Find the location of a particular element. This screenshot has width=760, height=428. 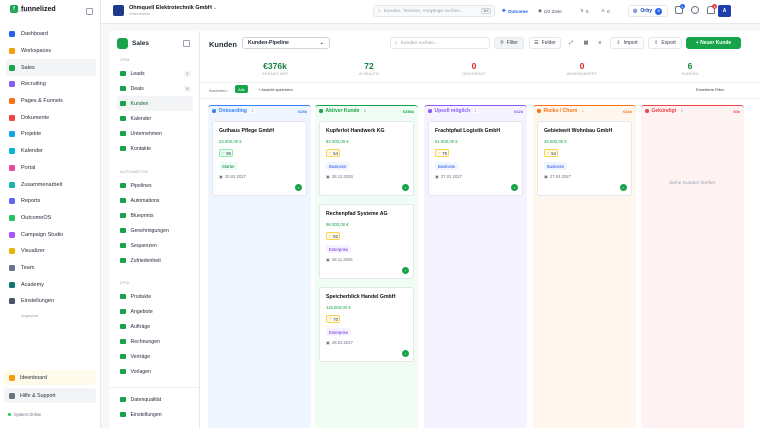

nav-item-dashboard: Dashboard is located at coordinates (51, 34).